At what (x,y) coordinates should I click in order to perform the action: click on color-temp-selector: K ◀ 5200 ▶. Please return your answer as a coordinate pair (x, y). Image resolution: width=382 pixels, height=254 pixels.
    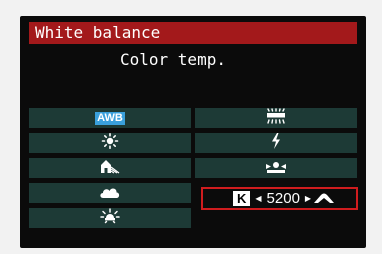
    Looking at the image, I should click on (279, 198).